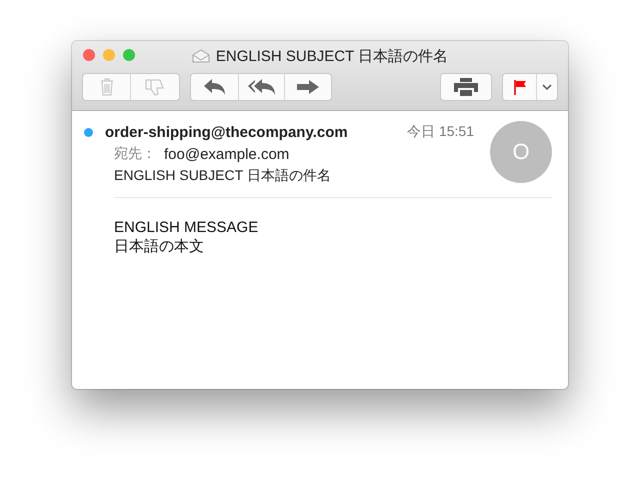  I want to click on message-subject: ENGLISH SUBJECT 日本語の件名, so click(222, 176).